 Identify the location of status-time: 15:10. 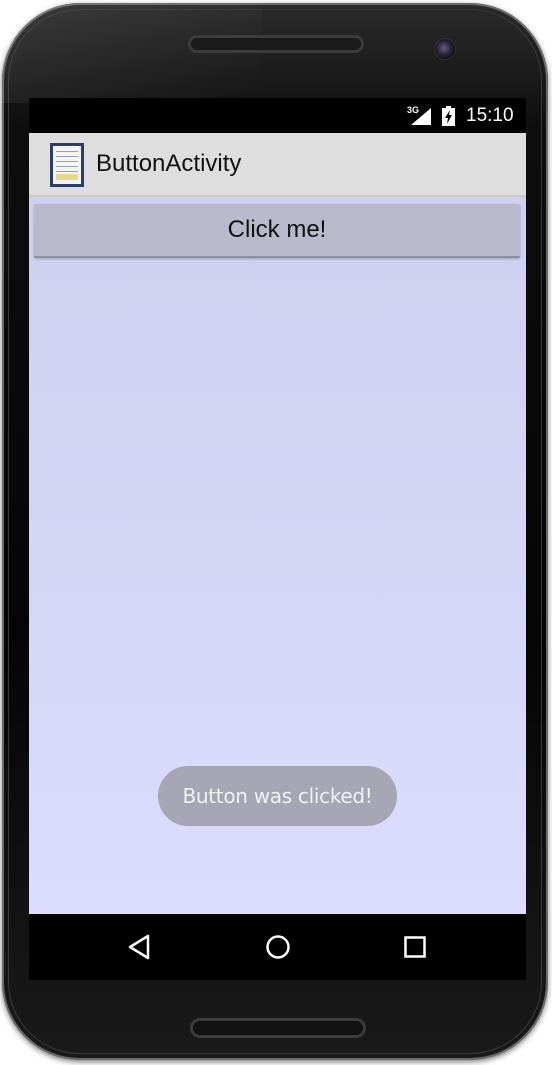
(490, 115).